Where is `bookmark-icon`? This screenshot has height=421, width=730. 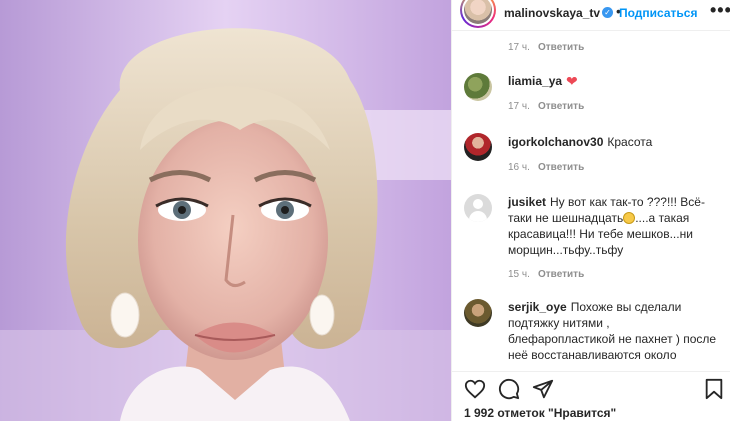
bookmark-icon is located at coordinates (714, 389).